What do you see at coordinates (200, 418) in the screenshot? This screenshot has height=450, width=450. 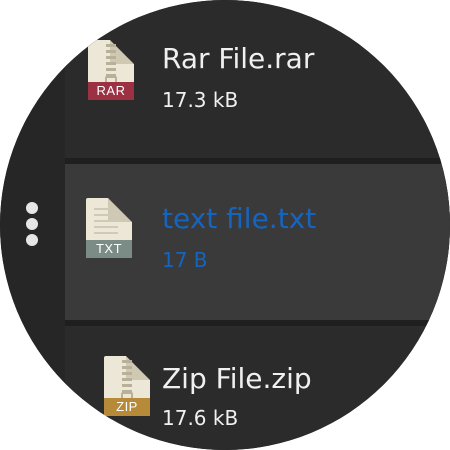 I see `file-size: 17.6 kB` at bounding box center [200, 418].